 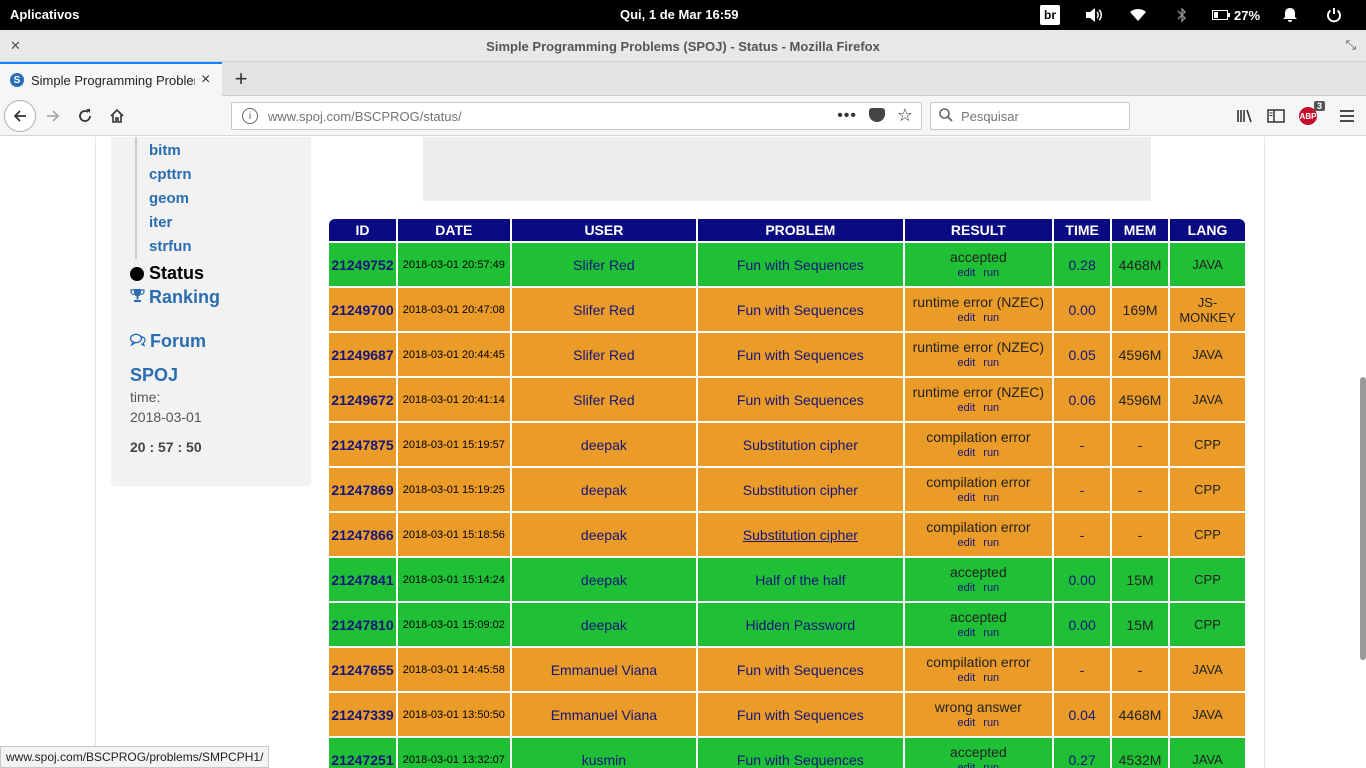 I want to click on submission-id-link: 21247875, so click(x=362, y=444).